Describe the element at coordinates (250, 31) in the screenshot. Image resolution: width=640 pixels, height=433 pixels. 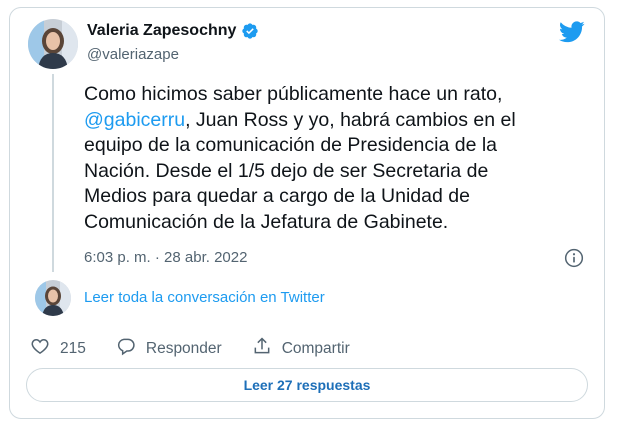
I see `verified-badge-icon` at that location.